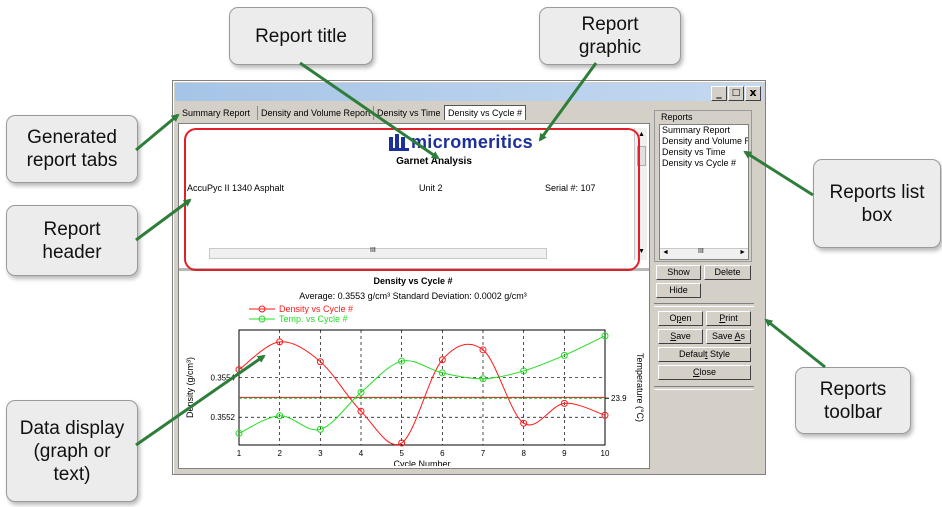  What do you see at coordinates (795, 343) in the screenshot?
I see `arrow-reports-toolbar` at bounding box center [795, 343].